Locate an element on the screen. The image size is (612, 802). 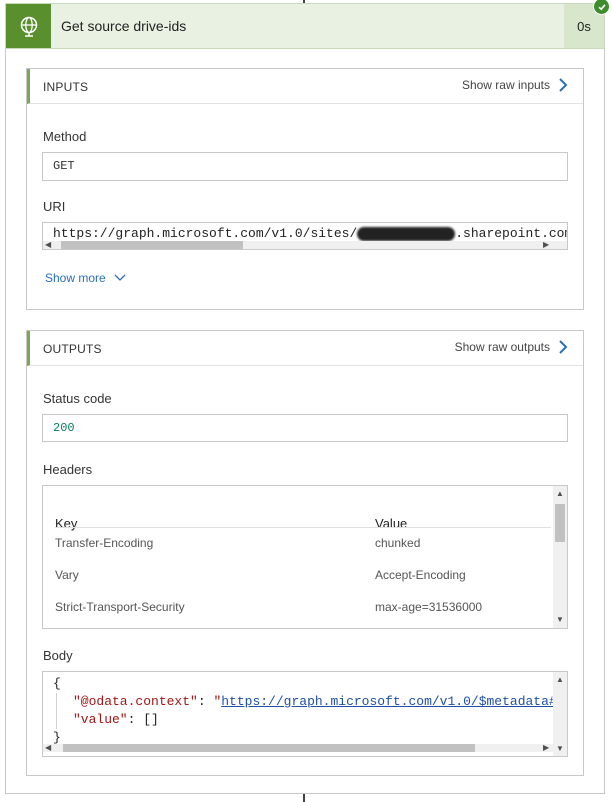
uri-value-suffix: .sharepoint.com/ is located at coordinates (511, 233).